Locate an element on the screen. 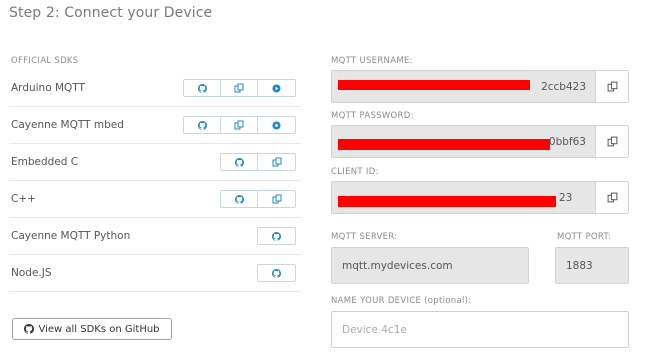 This screenshot has height=355, width=651. client-id-value: 23 is located at coordinates (566, 198).